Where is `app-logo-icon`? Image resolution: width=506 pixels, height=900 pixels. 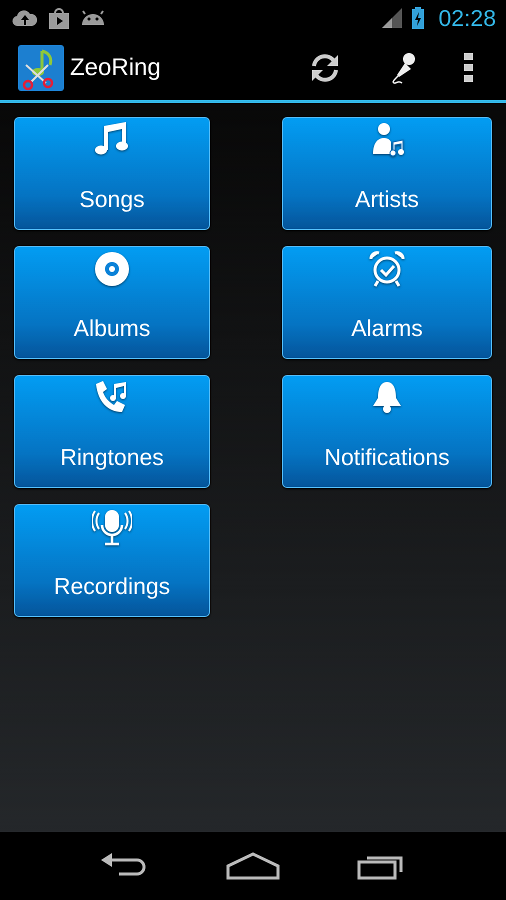
app-logo-icon is located at coordinates (41, 68).